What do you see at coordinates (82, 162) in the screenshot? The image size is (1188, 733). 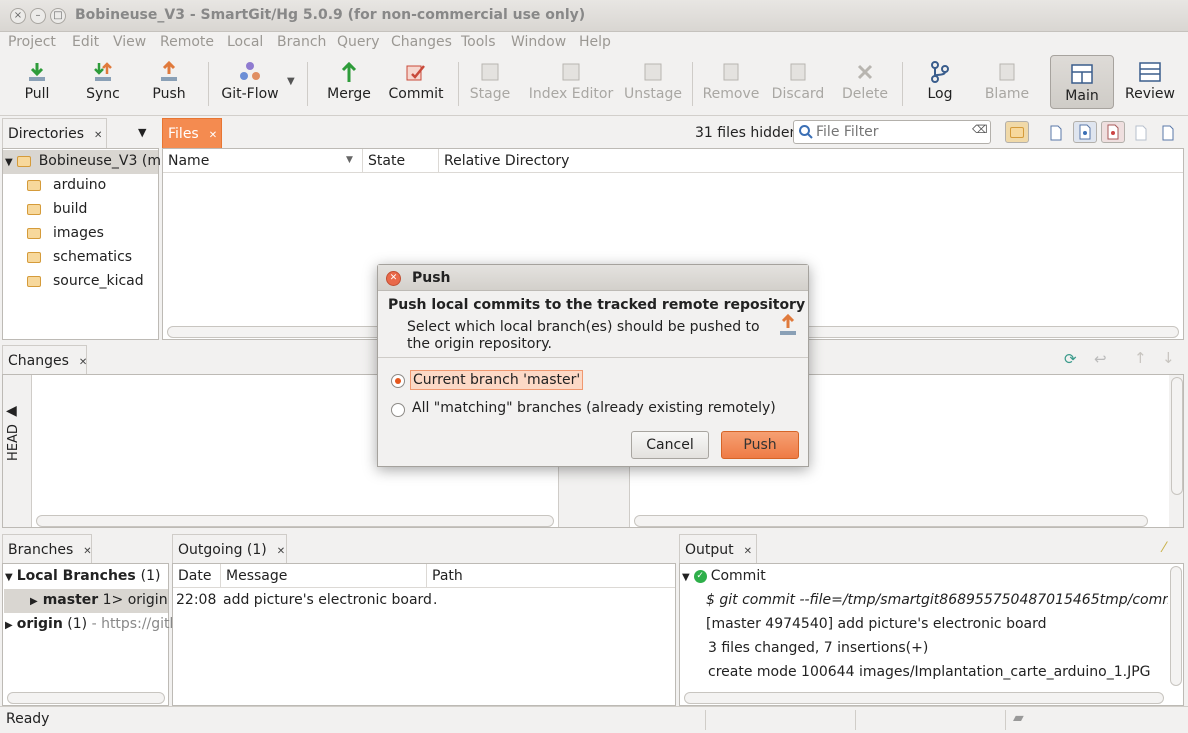 I see `directory-root: ▼ Bobineuse_V3 (m` at bounding box center [82, 162].